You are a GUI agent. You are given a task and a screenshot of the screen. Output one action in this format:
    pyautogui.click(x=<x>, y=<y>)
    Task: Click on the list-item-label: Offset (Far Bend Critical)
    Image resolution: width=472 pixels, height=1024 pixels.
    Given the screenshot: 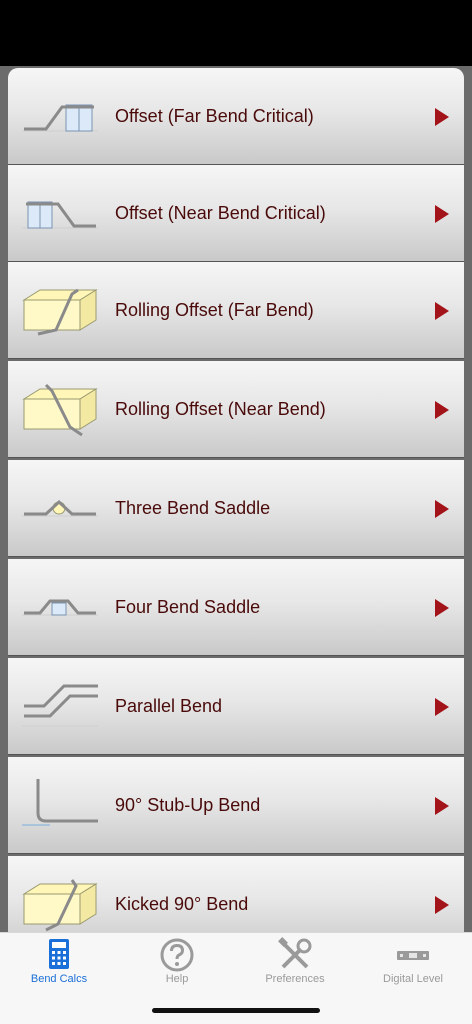 What is the action you would take?
    pyautogui.click(x=214, y=116)
    